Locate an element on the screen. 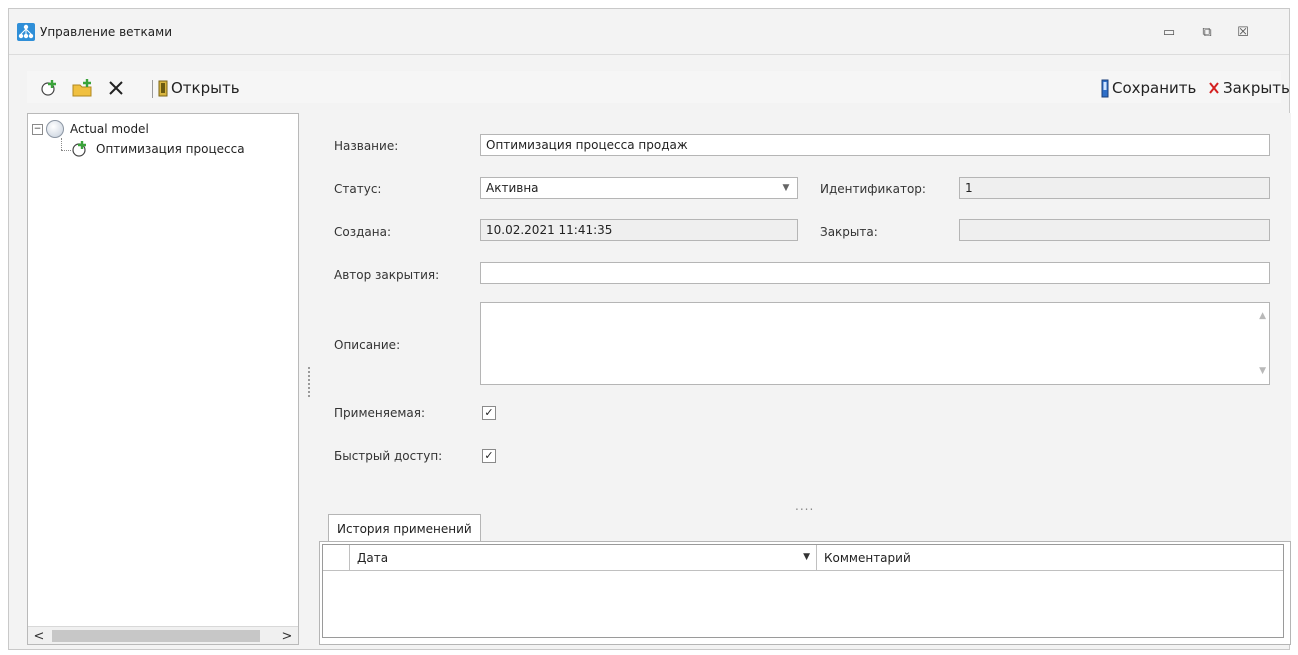 The height and width of the screenshot is (655, 1298). closed-label: Закрыта: is located at coordinates (849, 232).